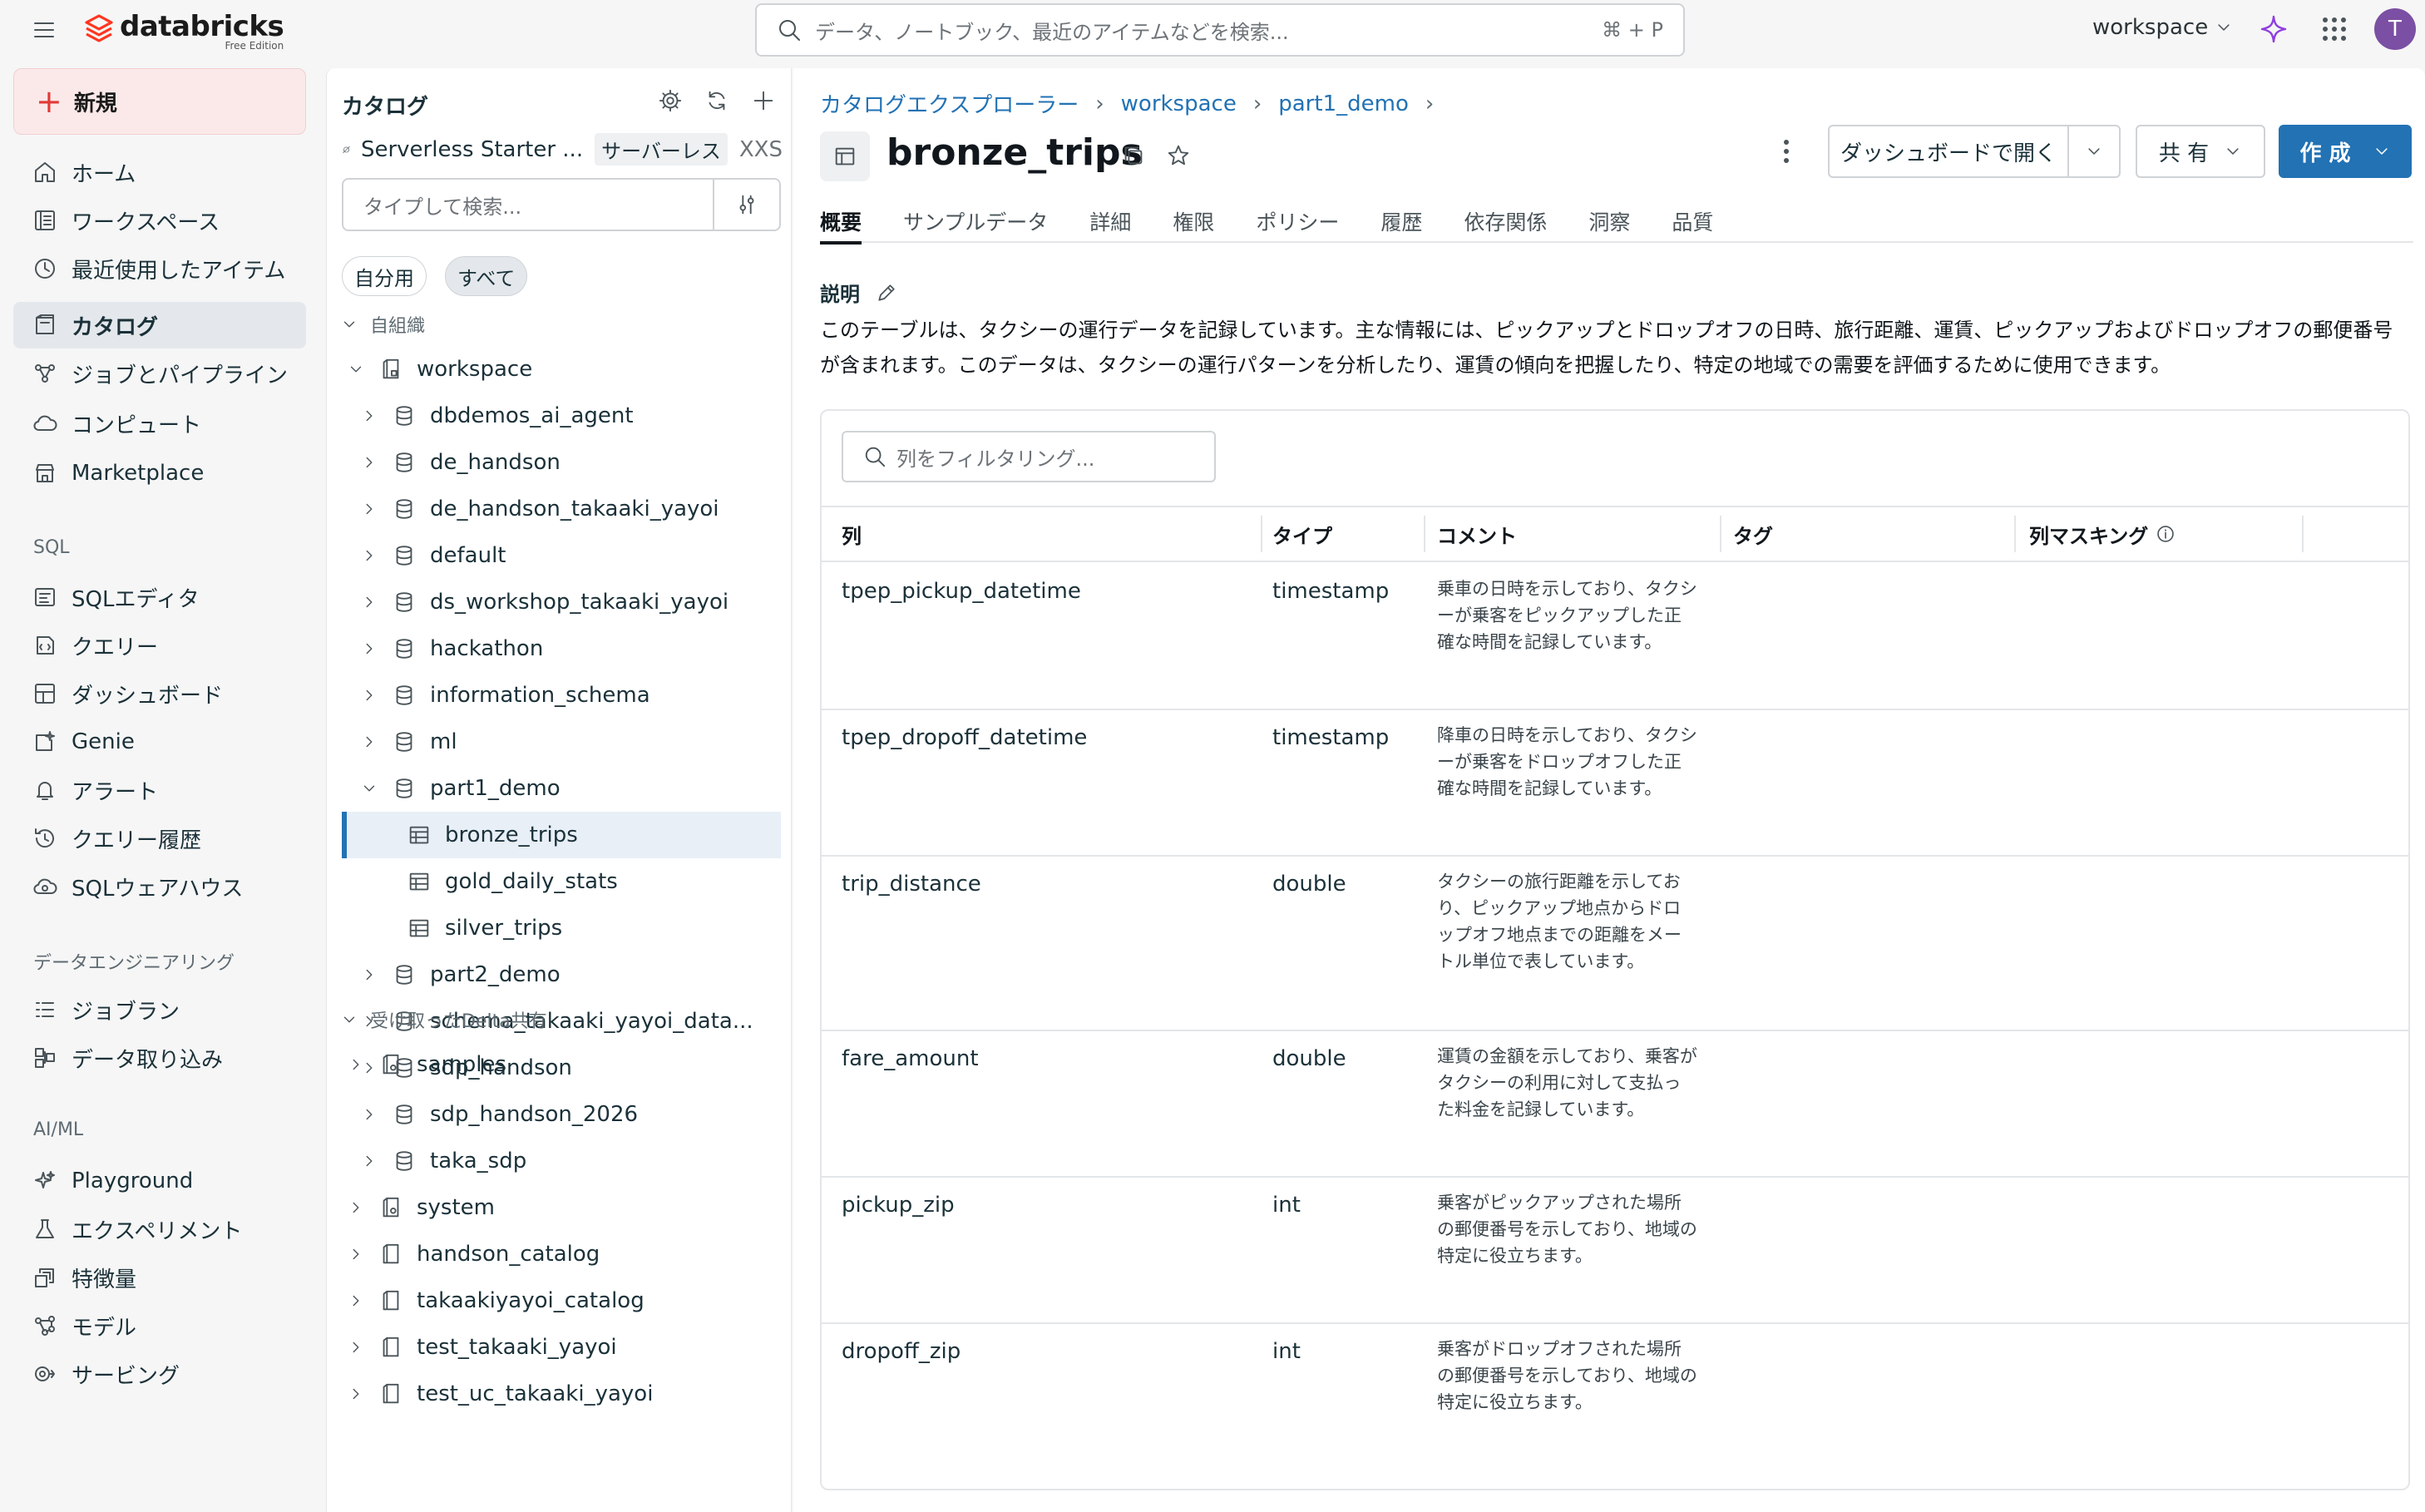 Image resolution: width=2425 pixels, height=1512 pixels. What do you see at coordinates (159, 268) in the screenshot?
I see `sidebar-item-recents: 最近使用したアイテム` at bounding box center [159, 268].